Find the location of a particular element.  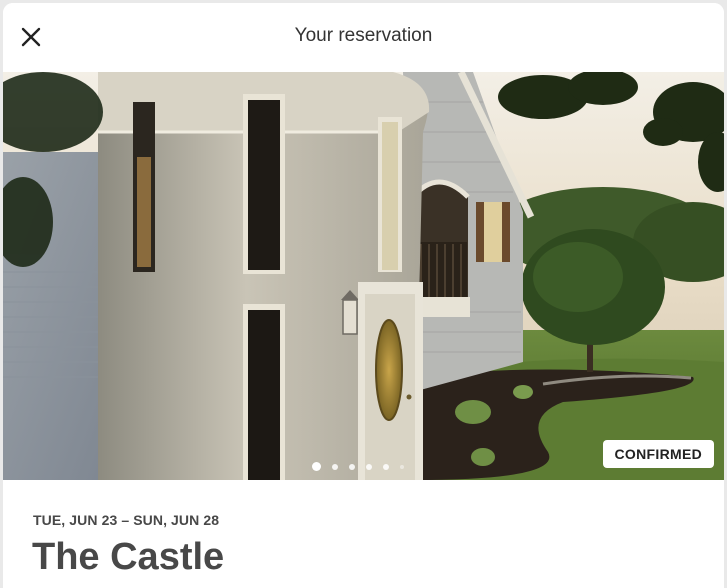

reservation-dates: TUE, JUN 23 – SUN, JUN 28 is located at coordinates (126, 520).